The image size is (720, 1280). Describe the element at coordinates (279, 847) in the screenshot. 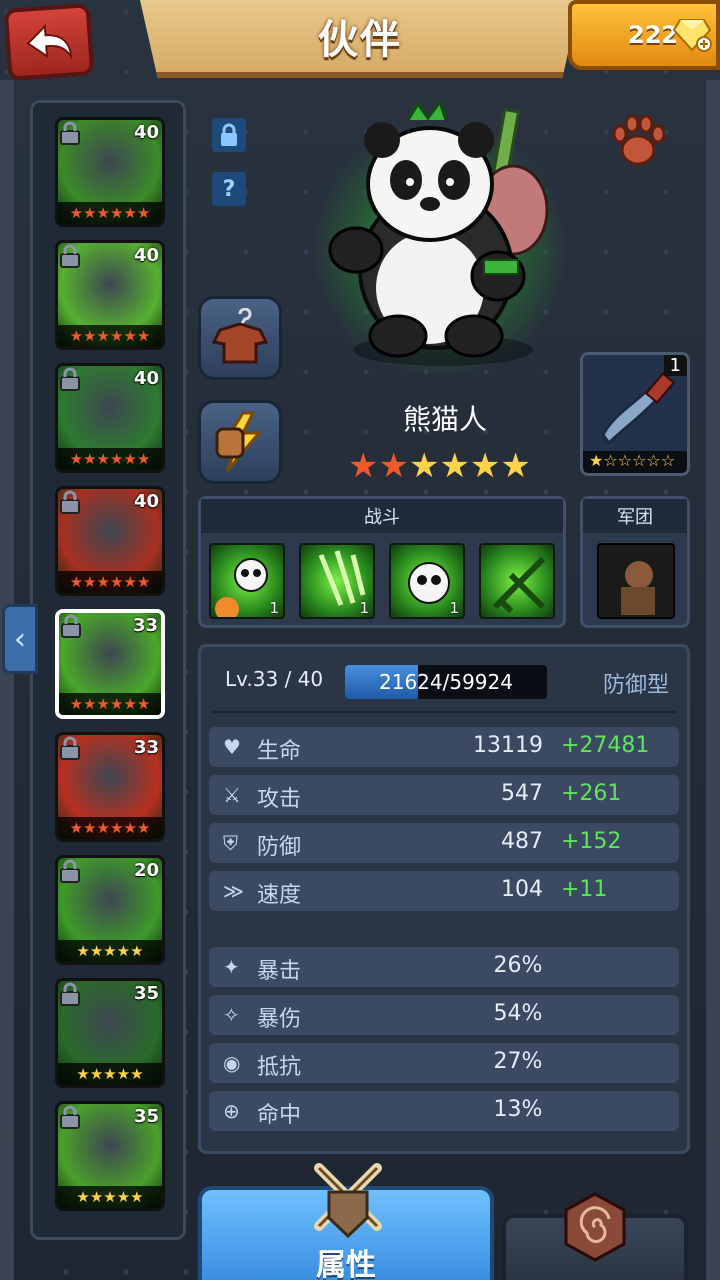

I see `stat-label: 防御` at that location.